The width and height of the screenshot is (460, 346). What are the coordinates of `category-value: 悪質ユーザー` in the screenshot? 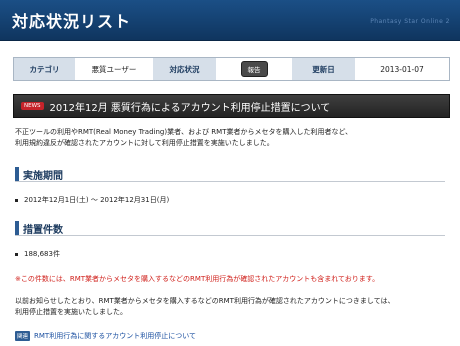 It's located at (114, 69).